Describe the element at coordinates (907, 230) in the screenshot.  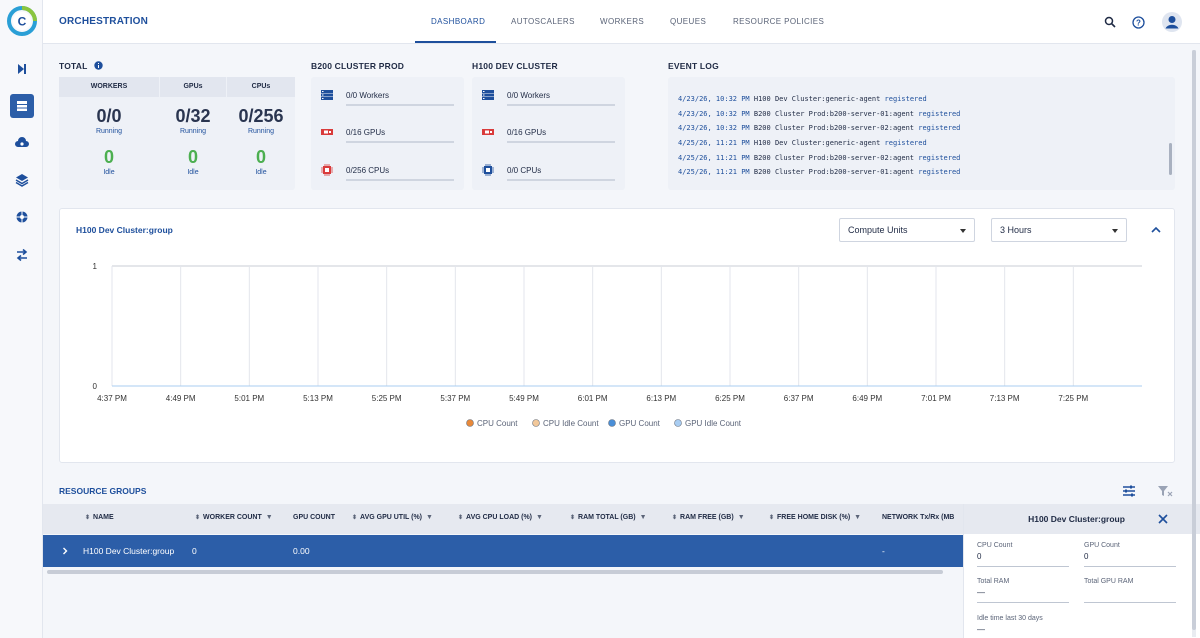
I see `metric-select: Compute Units` at that location.